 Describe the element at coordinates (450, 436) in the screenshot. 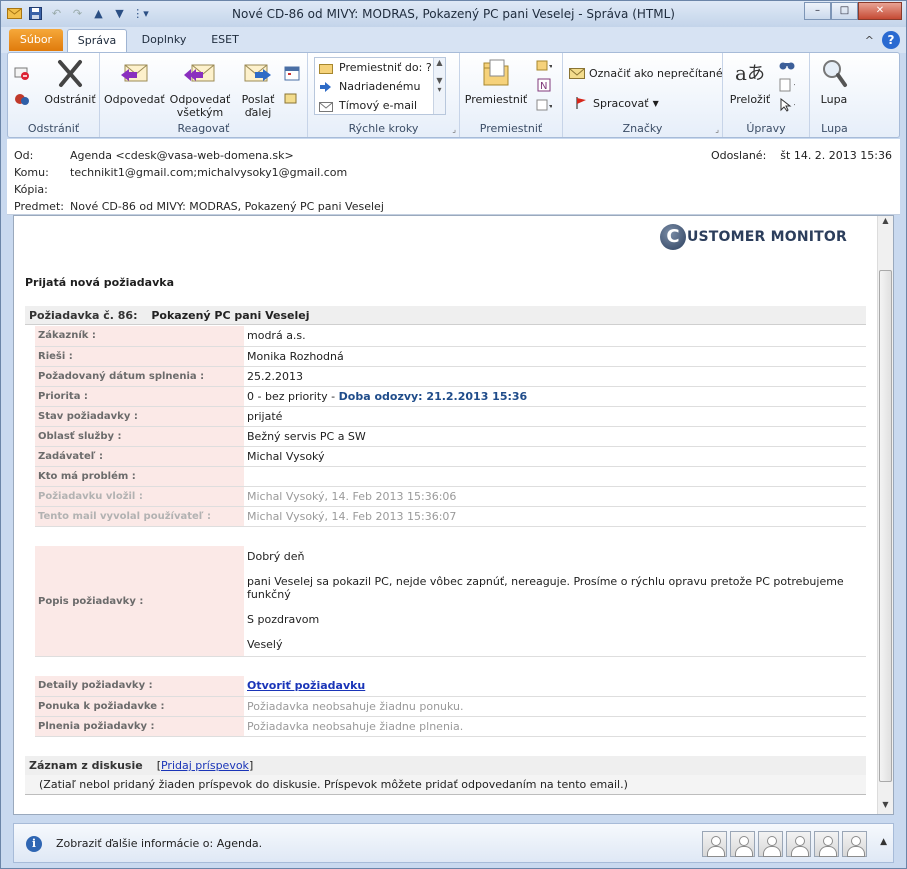

I see `table-row: Oblasť služby : Bežný servis PC a SW` at that location.